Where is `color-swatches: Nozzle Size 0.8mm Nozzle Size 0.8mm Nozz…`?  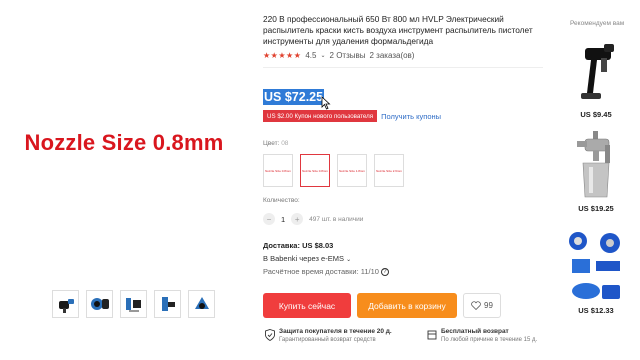 color-swatches: Nozzle Size 0.8mm Nozzle Size 0.8mm Nozz… is located at coordinates (333, 170).